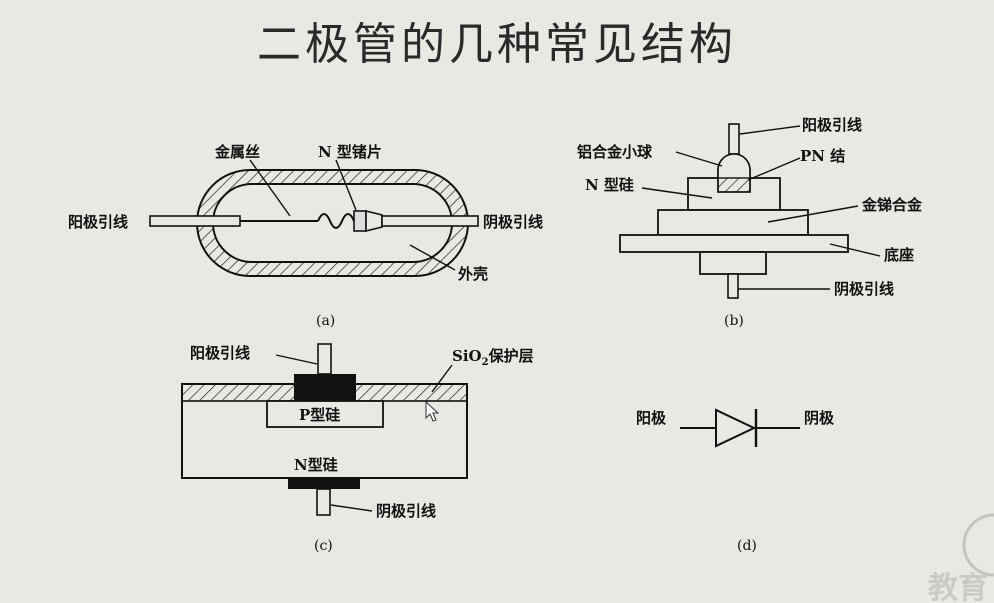 Image resolution: width=994 pixels, height=603 pixels. I want to click on label-anode-lead-a: 阳极引线, so click(98, 222).